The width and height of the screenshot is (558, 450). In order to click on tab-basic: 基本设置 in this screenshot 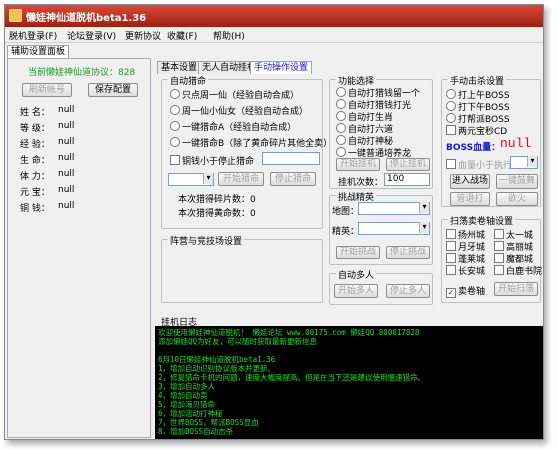, I will do `click(179, 67)`.